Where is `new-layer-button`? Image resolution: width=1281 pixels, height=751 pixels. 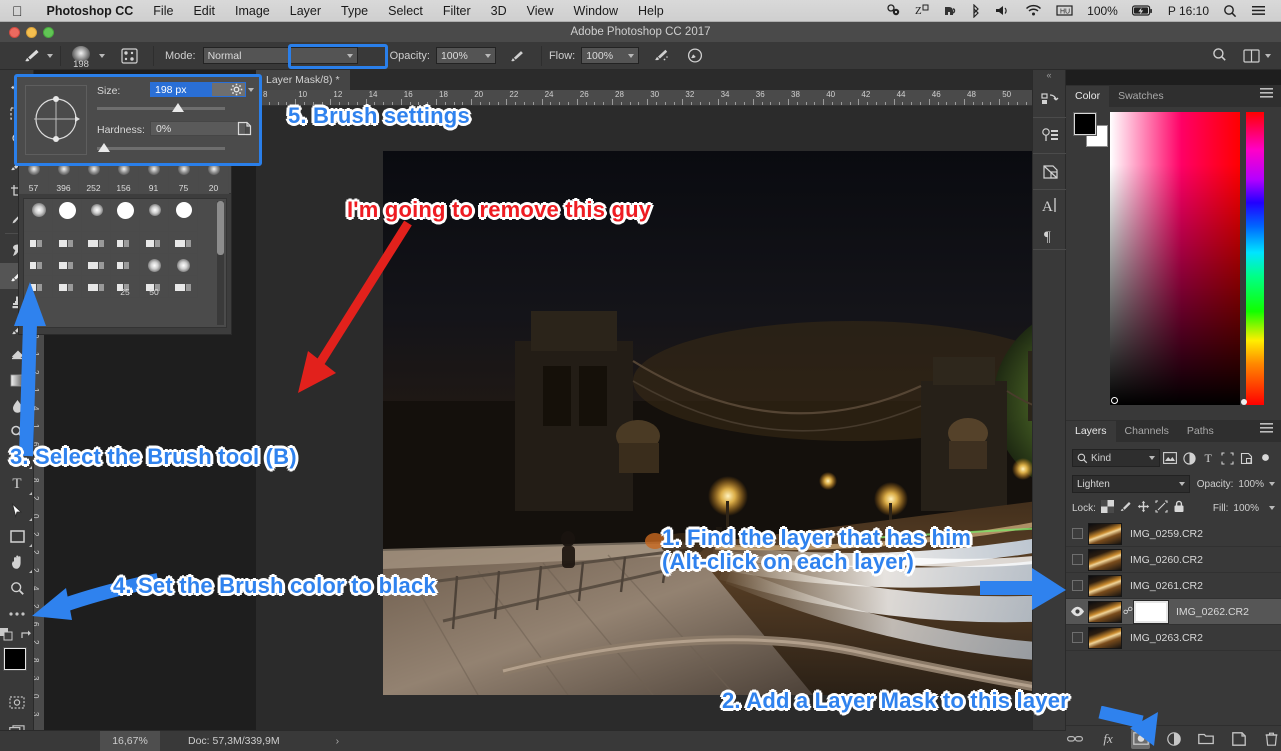 new-layer-button is located at coordinates (1239, 739).